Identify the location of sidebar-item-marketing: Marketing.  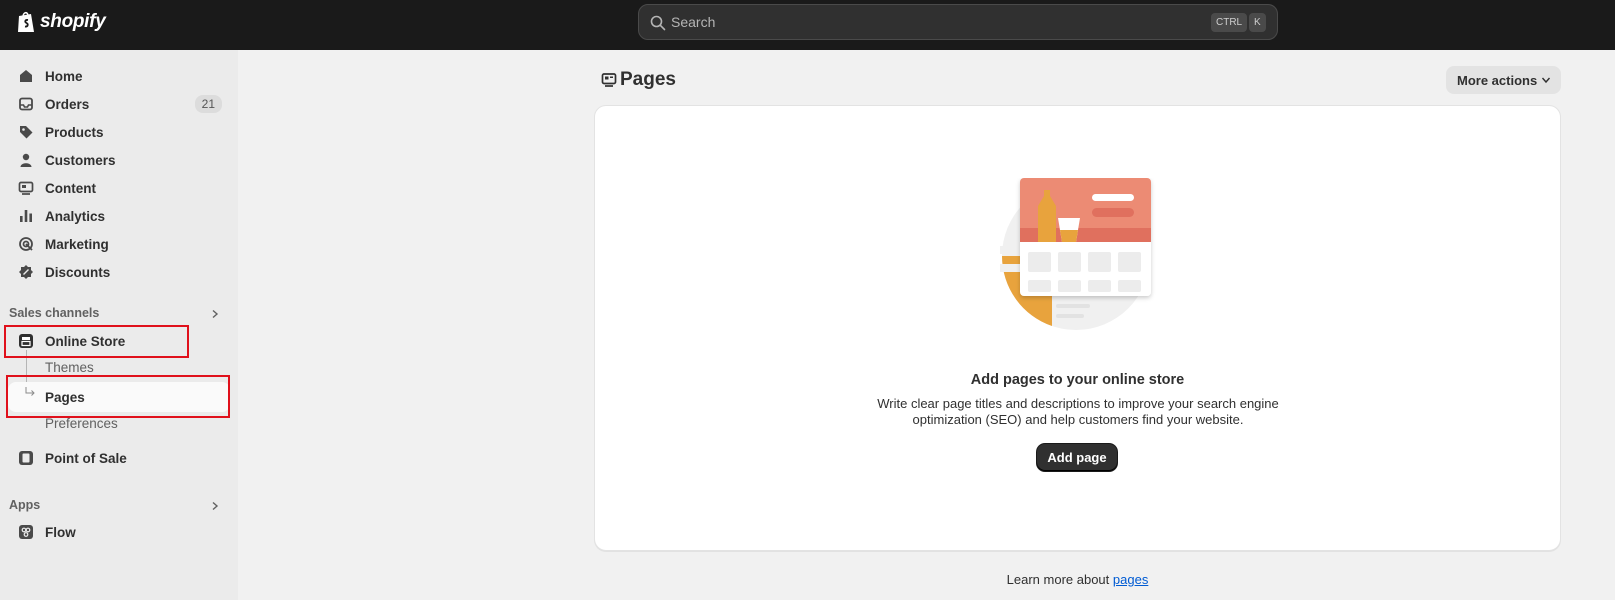
(119, 244).